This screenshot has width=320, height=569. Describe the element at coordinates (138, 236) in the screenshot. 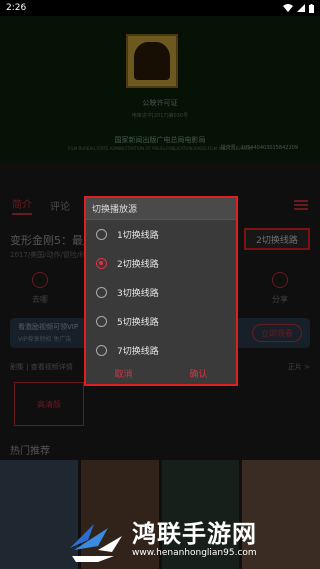

I see `option-label: 1切换线路` at that location.